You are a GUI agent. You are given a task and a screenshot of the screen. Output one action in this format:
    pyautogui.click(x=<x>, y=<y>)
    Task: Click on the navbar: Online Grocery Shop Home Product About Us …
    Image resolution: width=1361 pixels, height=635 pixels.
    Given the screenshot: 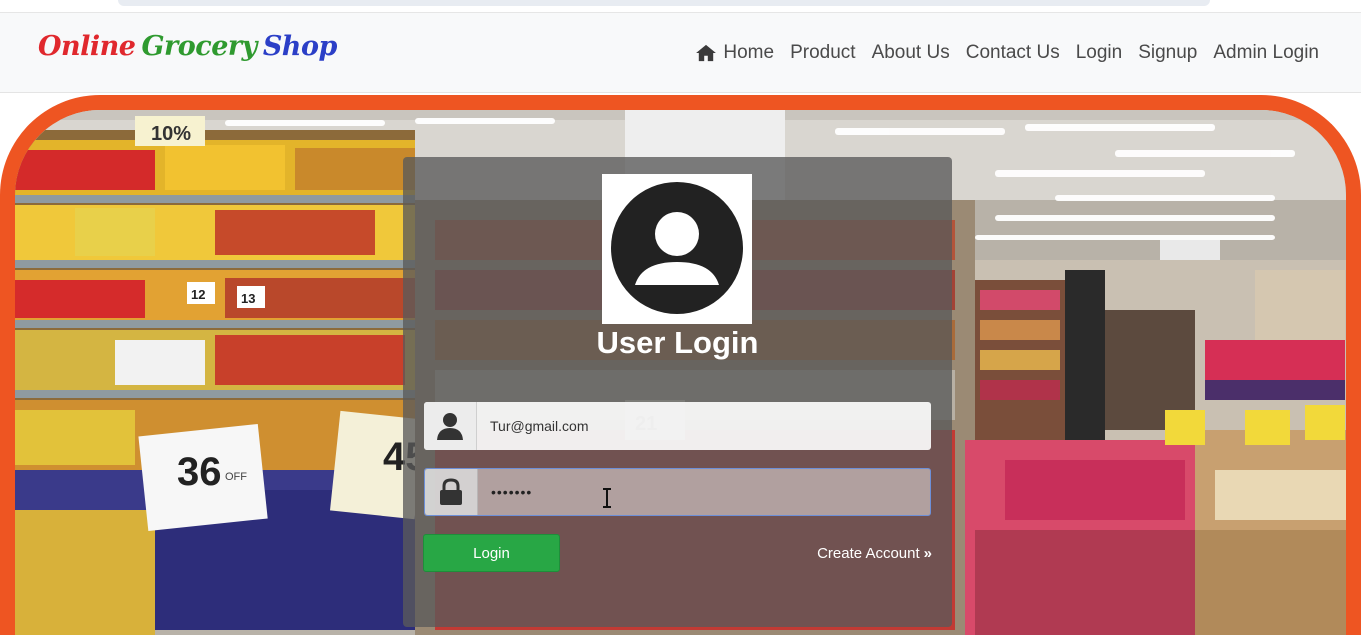 What is the action you would take?
    pyautogui.click(x=680, y=53)
    